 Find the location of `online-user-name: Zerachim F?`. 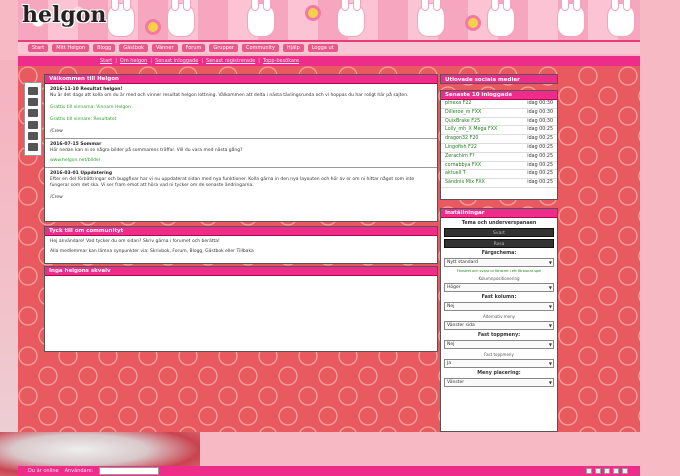

online-user-name: Zerachim F? is located at coordinates (460, 157).